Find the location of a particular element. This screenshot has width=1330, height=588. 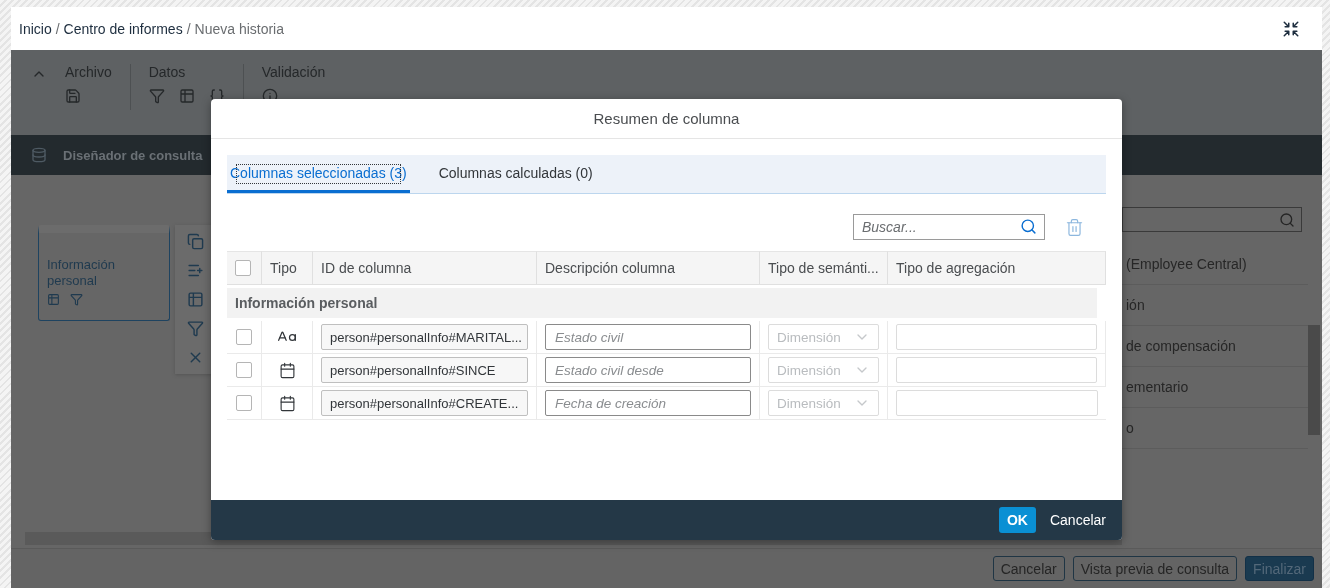

tab: Columnas calculadas (0) is located at coordinates (515, 174).